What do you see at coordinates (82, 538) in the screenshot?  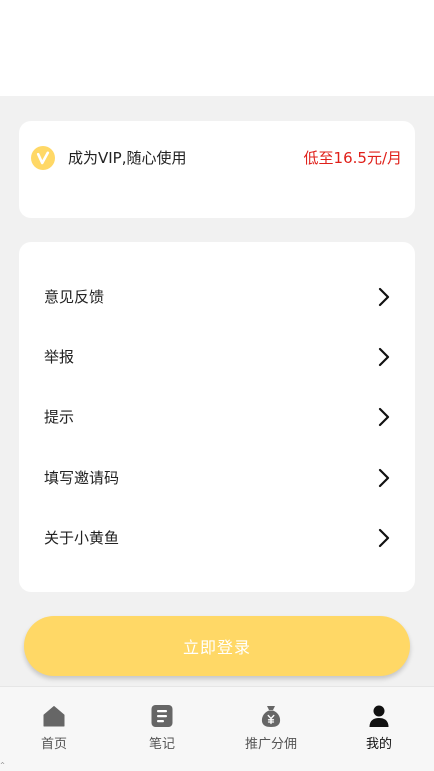 I see `menu-item-label: 关于小黄鱼` at bounding box center [82, 538].